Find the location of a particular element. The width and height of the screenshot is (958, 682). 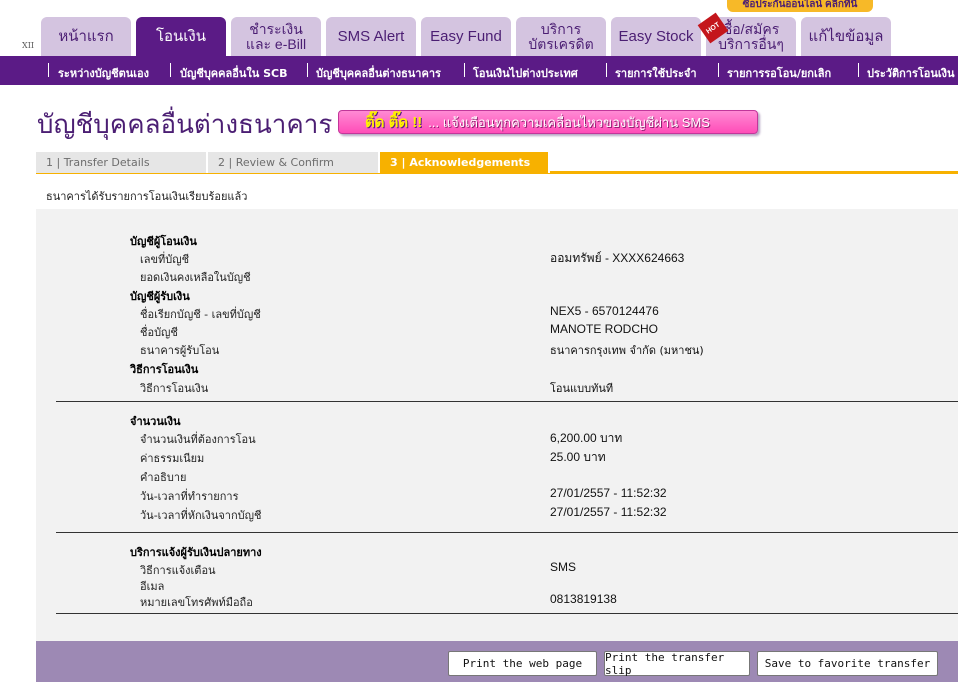

tab-home: หน้าแรก is located at coordinates (86, 36).